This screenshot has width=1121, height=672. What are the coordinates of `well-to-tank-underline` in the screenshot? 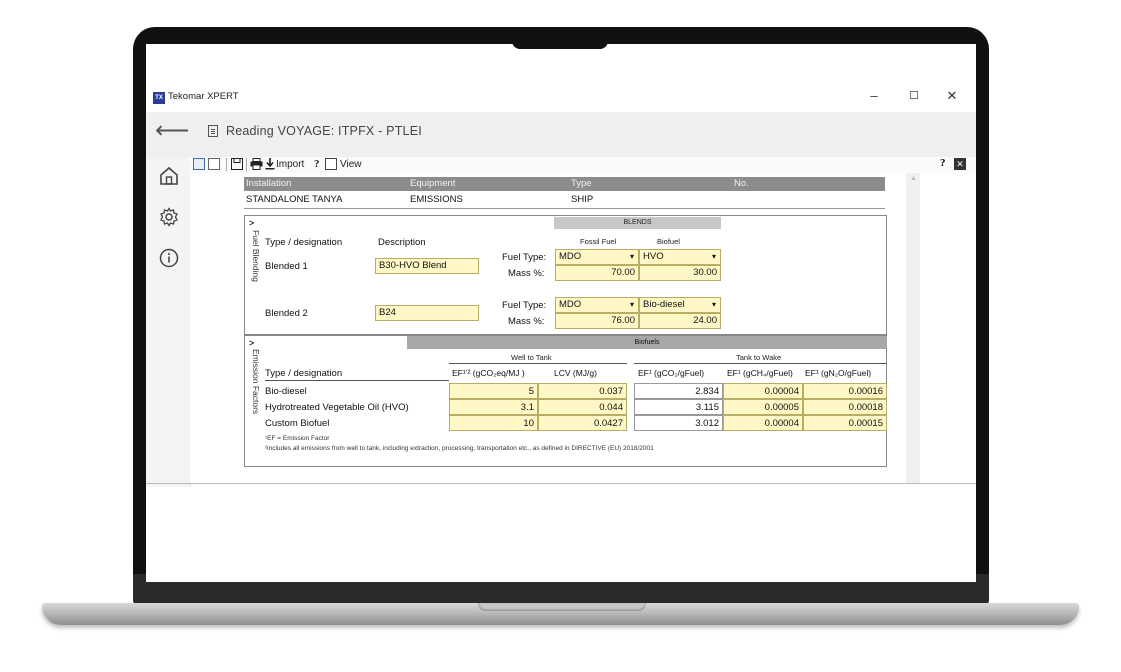 It's located at (538, 363).